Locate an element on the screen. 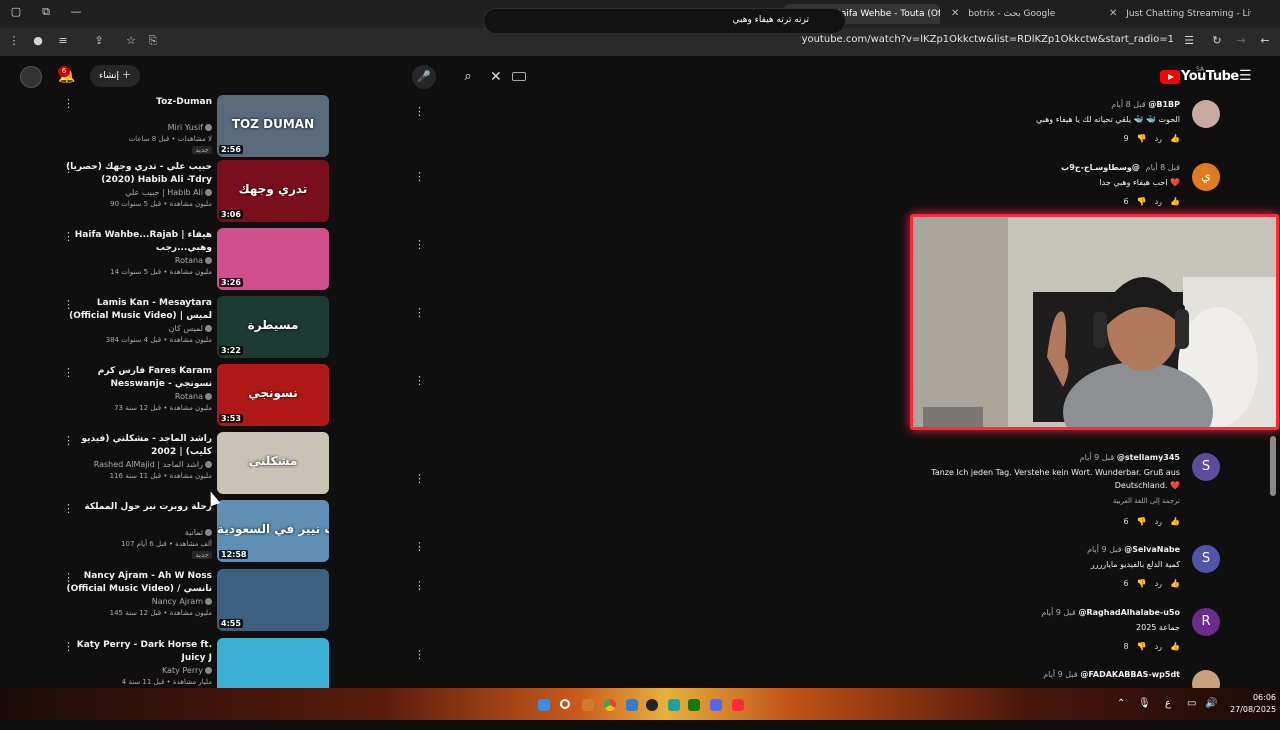  channel-name: Rashed AlMajid | راشد الماجد is located at coordinates (153, 464).